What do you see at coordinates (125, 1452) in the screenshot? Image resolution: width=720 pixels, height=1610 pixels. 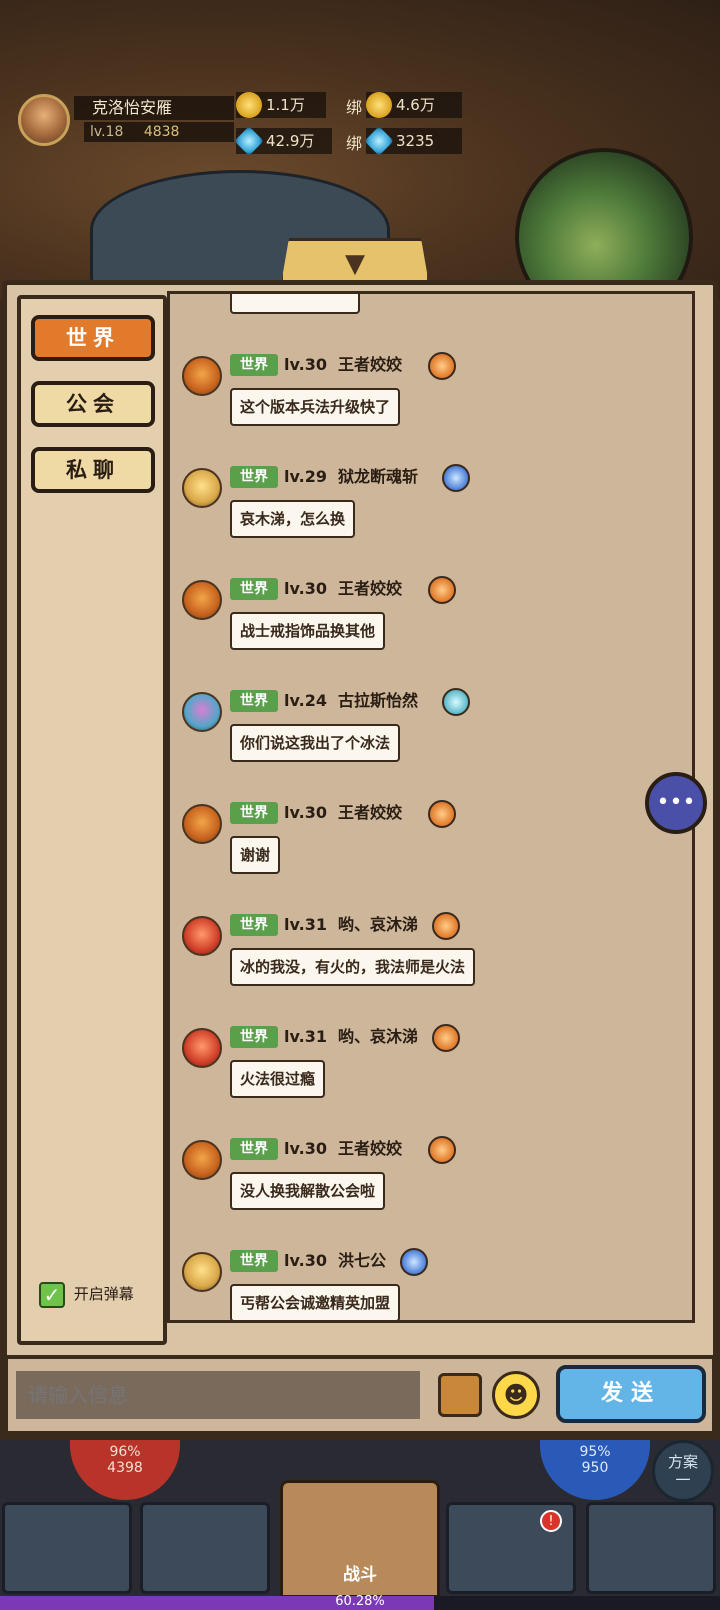 I see `hp-percent: 96%` at bounding box center [125, 1452].